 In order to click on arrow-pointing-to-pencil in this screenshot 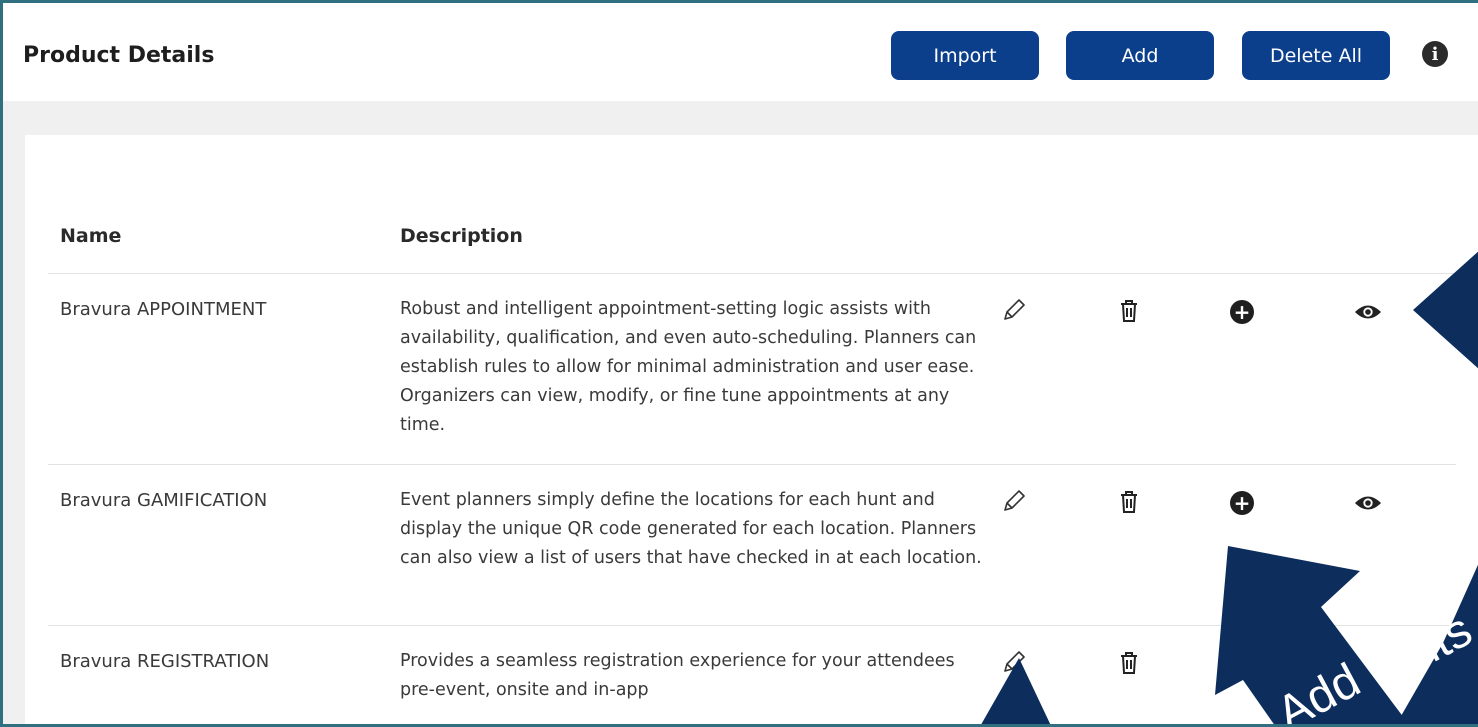, I will do `click(1016, 691)`.